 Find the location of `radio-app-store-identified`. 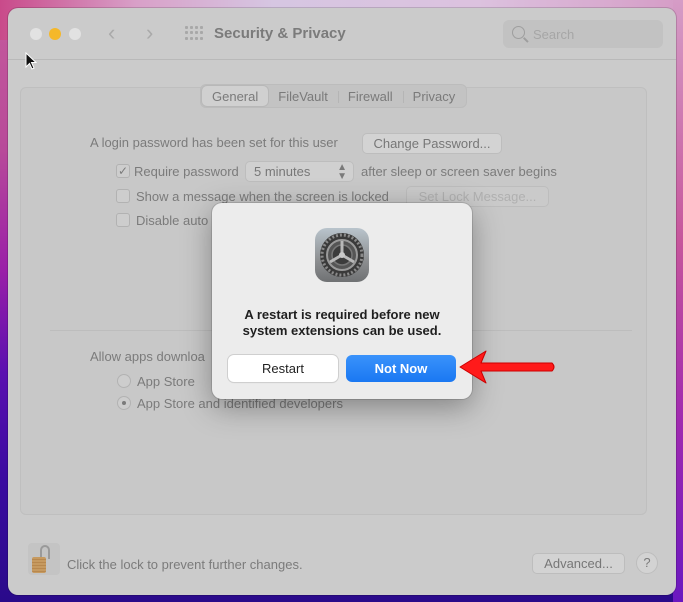

radio-app-store-identified is located at coordinates (124, 403).